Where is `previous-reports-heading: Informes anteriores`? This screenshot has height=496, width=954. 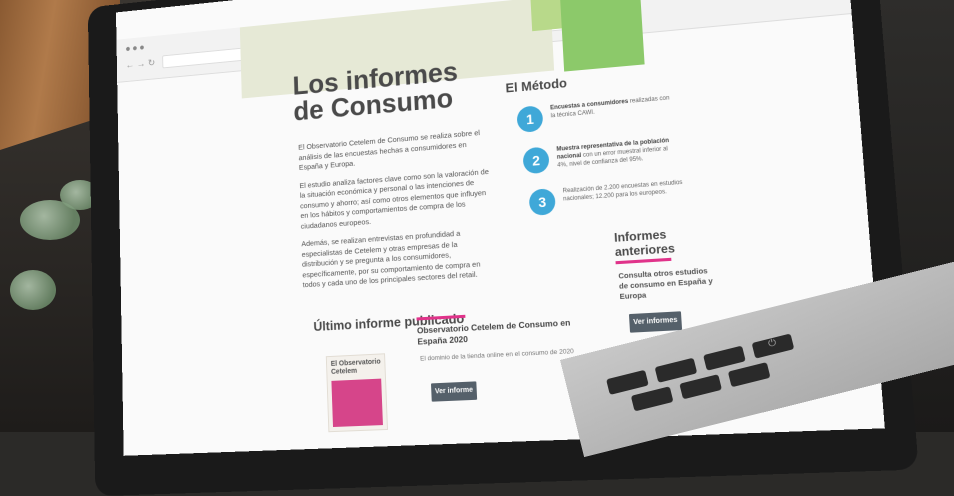
previous-reports-heading: Informes anteriores is located at coordinates (645, 243).